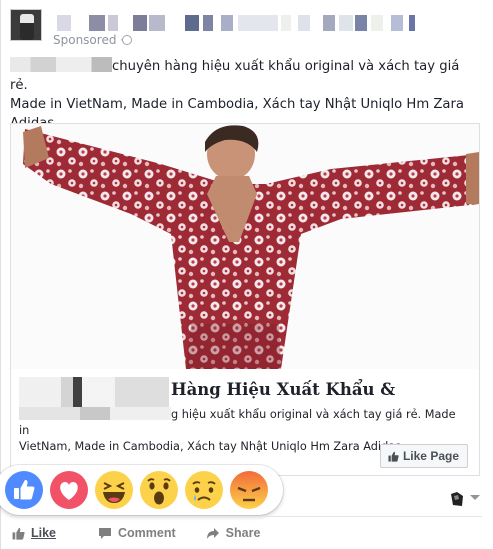  I want to click on comment-label: Comment, so click(147, 533).